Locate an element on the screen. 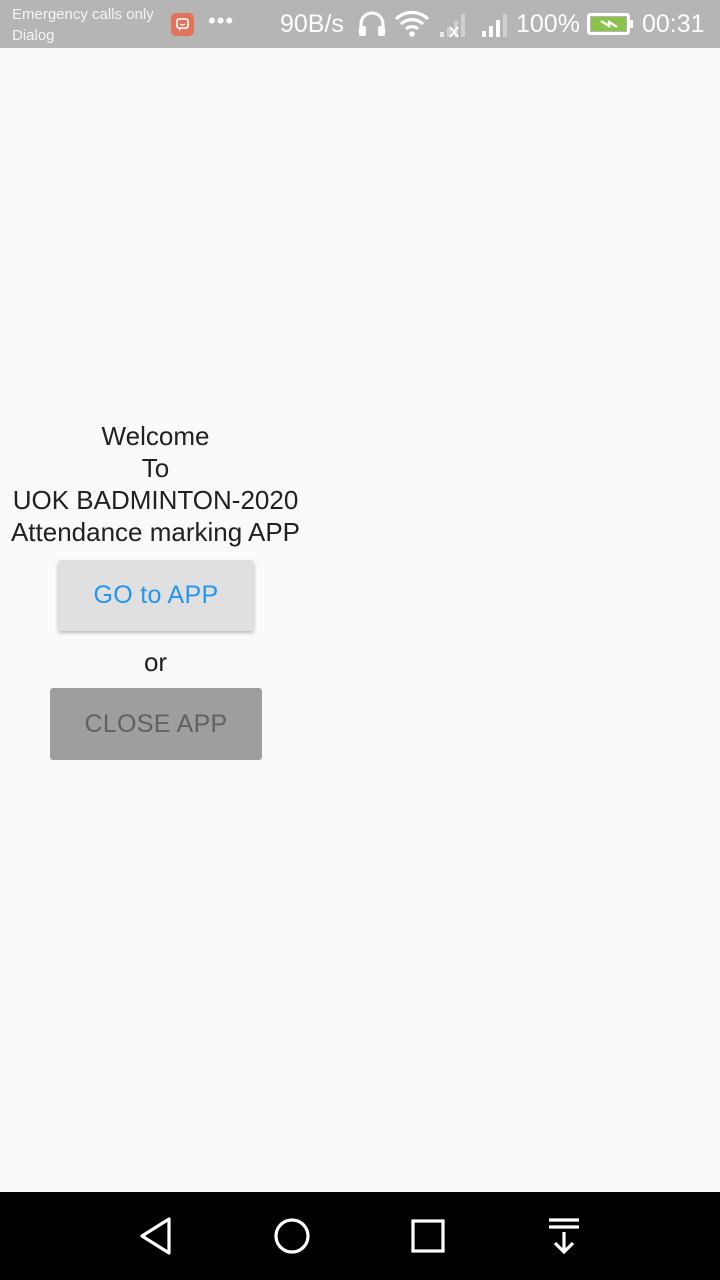 The width and height of the screenshot is (720, 1280). carrier-text: Emergency calls only Dialog is located at coordinates (83, 25).